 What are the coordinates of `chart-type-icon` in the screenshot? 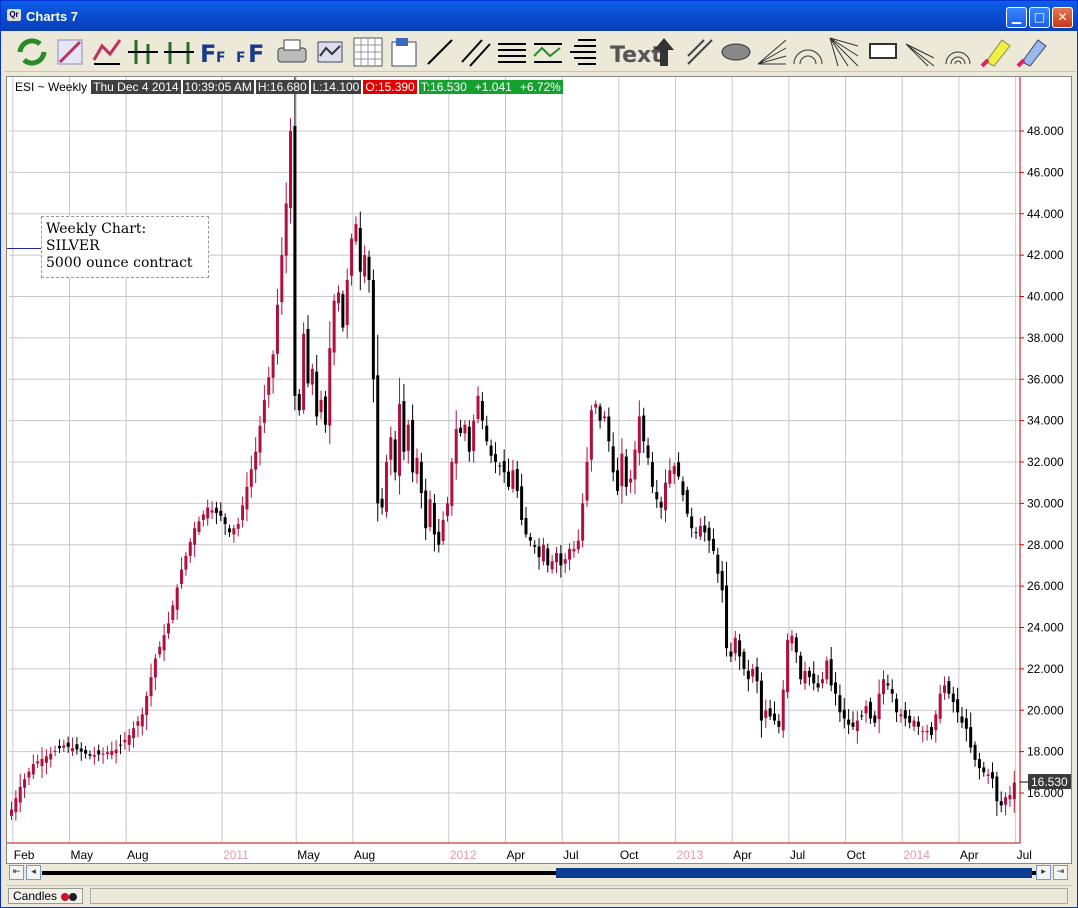 It's located at (107, 52).